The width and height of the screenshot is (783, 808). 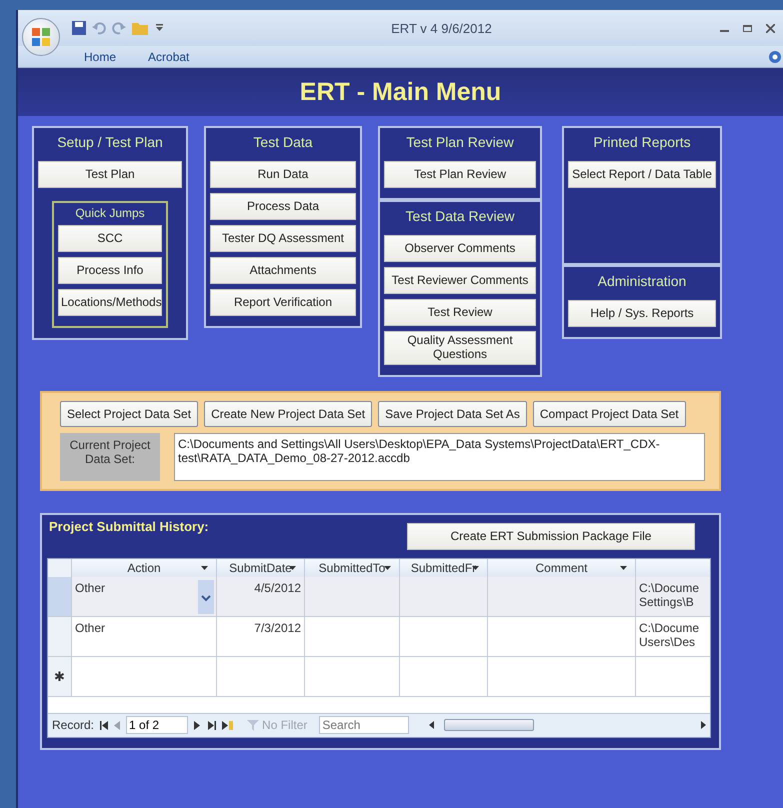 I want to click on group-title: Quick Jumps, so click(x=110, y=213).